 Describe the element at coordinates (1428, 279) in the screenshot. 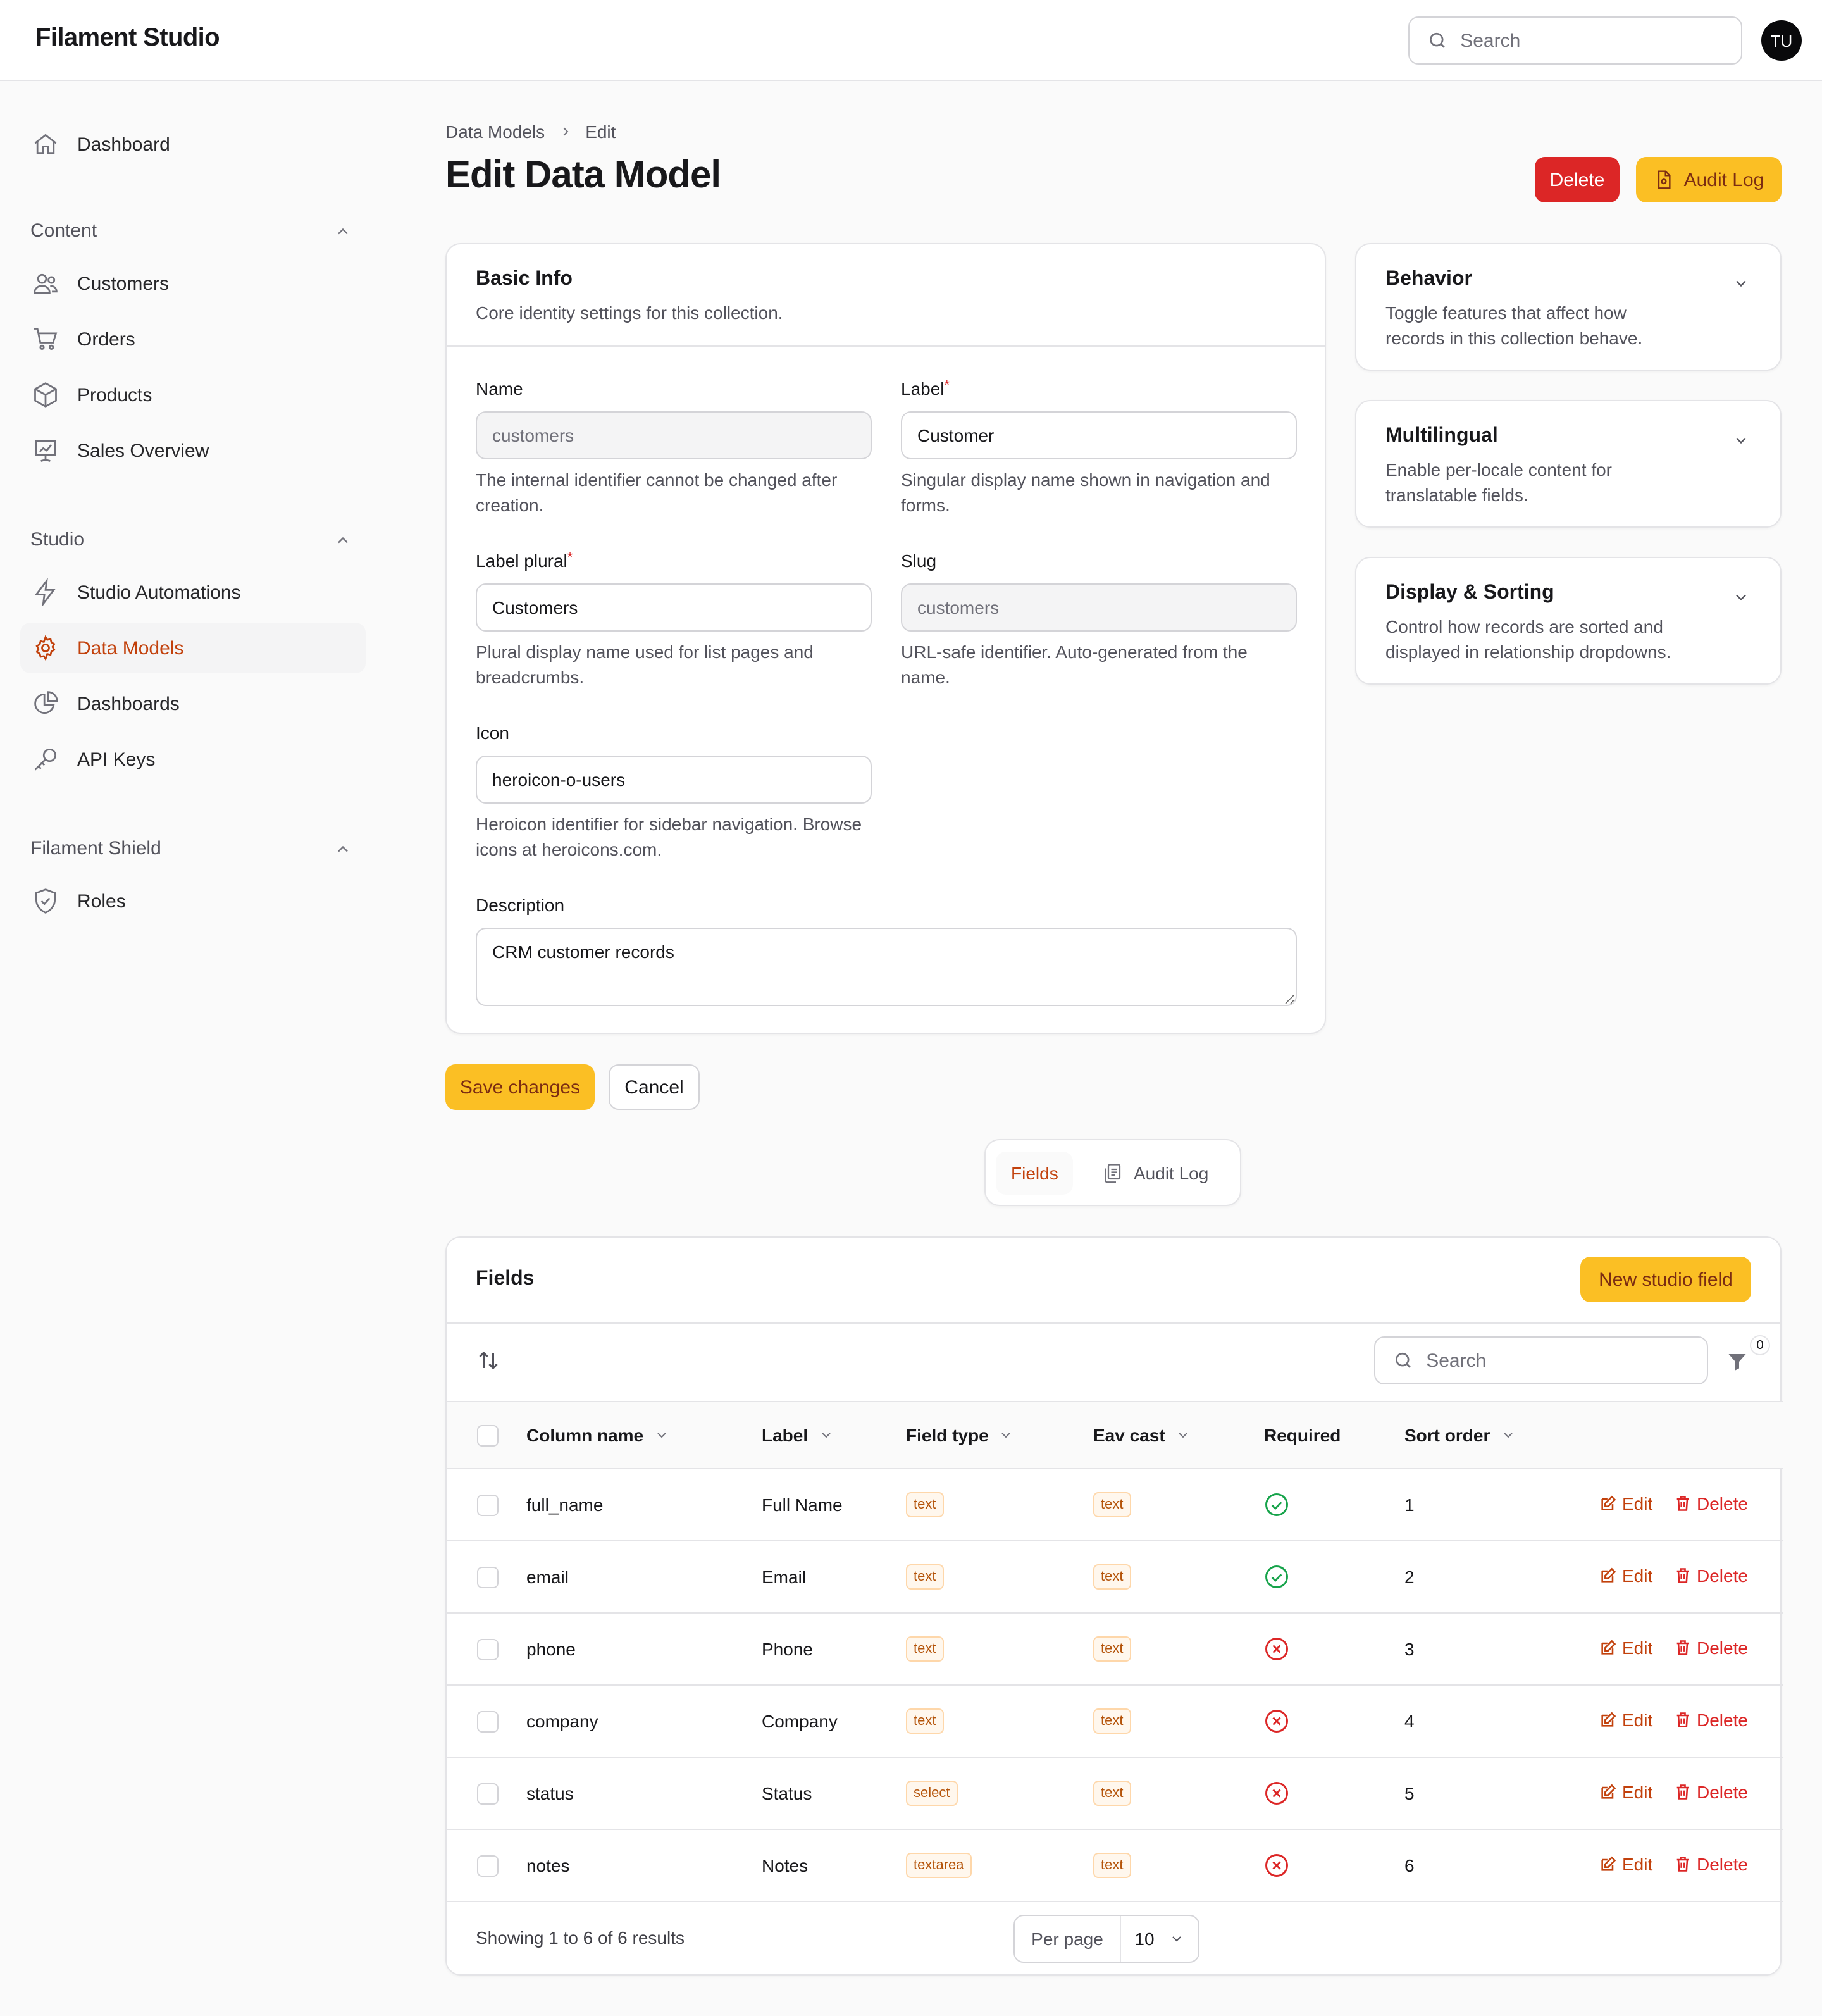

I see `behavior-title: Behavior` at that location.